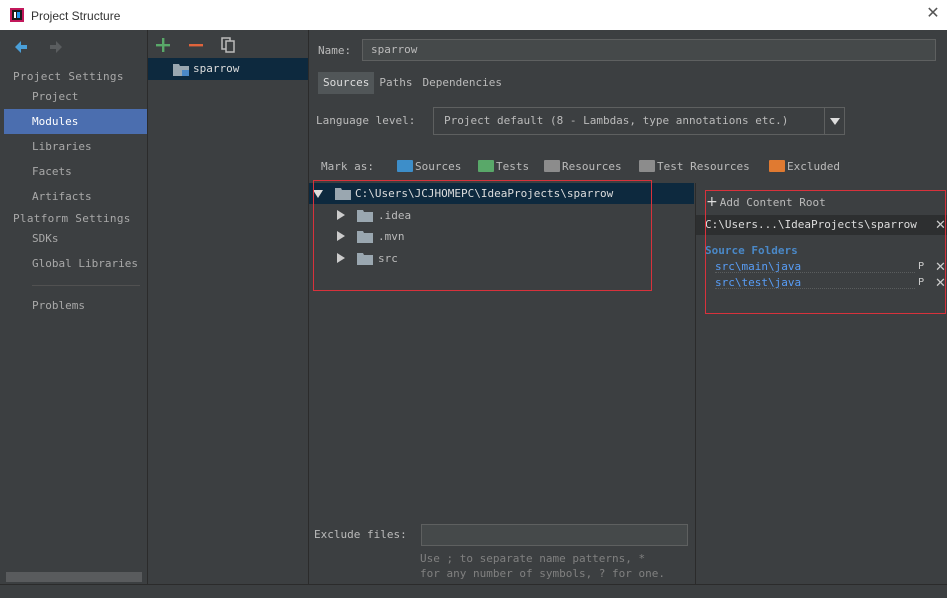  I want to click on remove-icon, so click(196, 45).